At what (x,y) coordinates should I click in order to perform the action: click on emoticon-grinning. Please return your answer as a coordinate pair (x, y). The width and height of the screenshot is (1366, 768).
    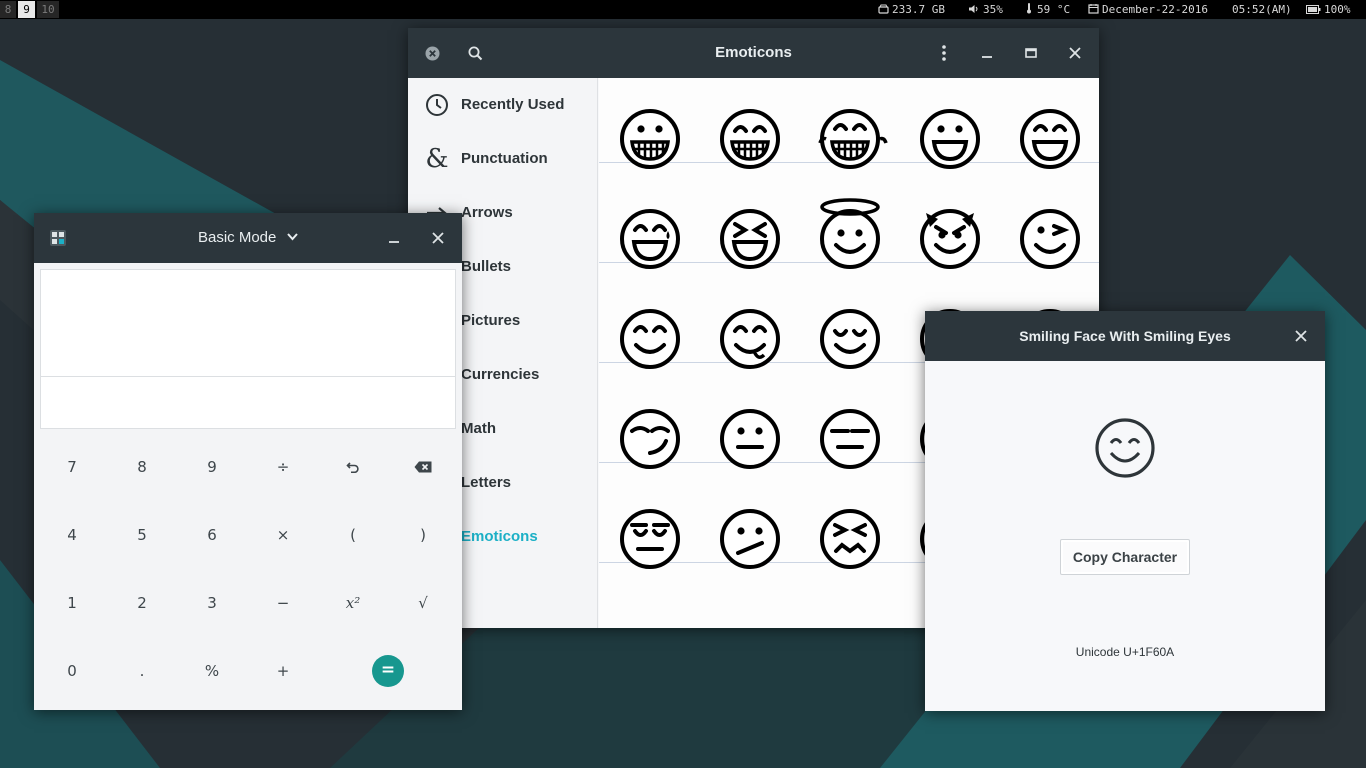
    Looking at the image, I should click on (649, 128).